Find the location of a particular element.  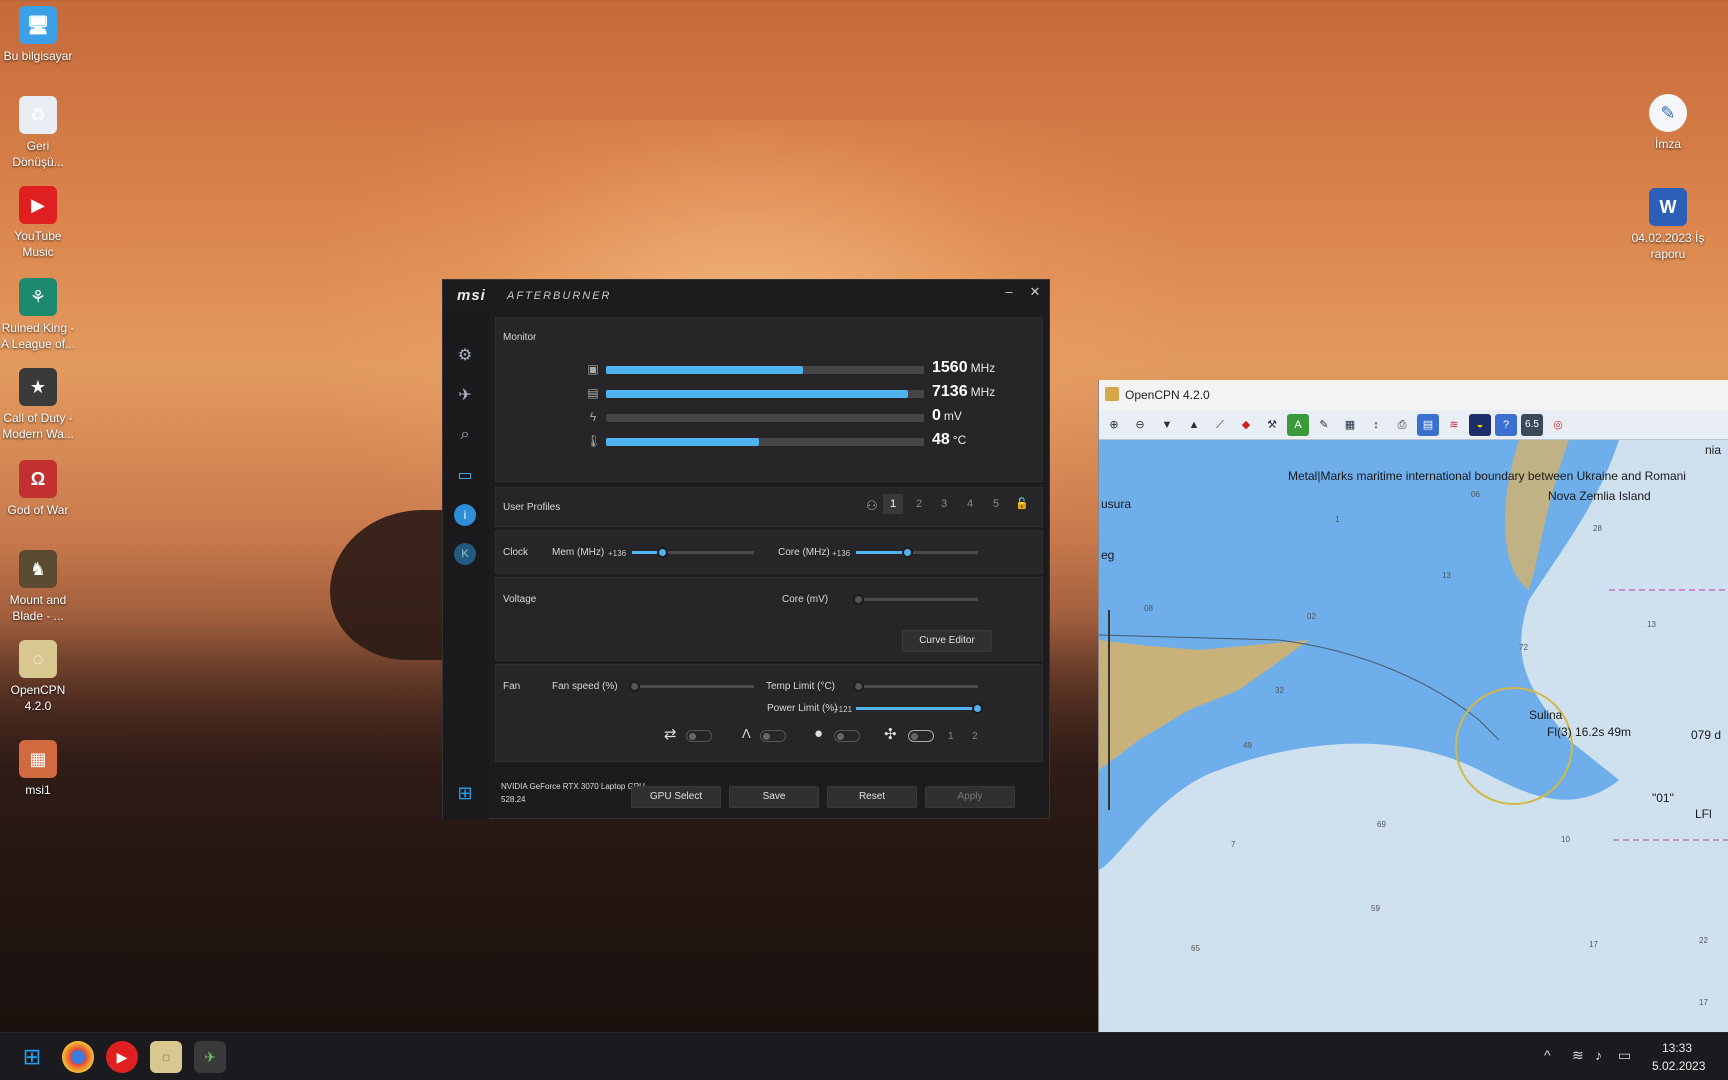

chart-scale-icon: ▼ is located at coordinates (1167, 425).